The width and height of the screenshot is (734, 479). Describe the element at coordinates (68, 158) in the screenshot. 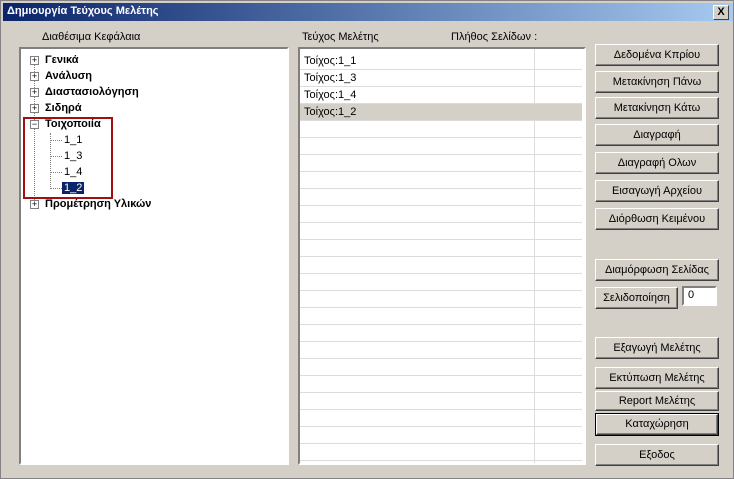

I see `highlight-box` at that location.